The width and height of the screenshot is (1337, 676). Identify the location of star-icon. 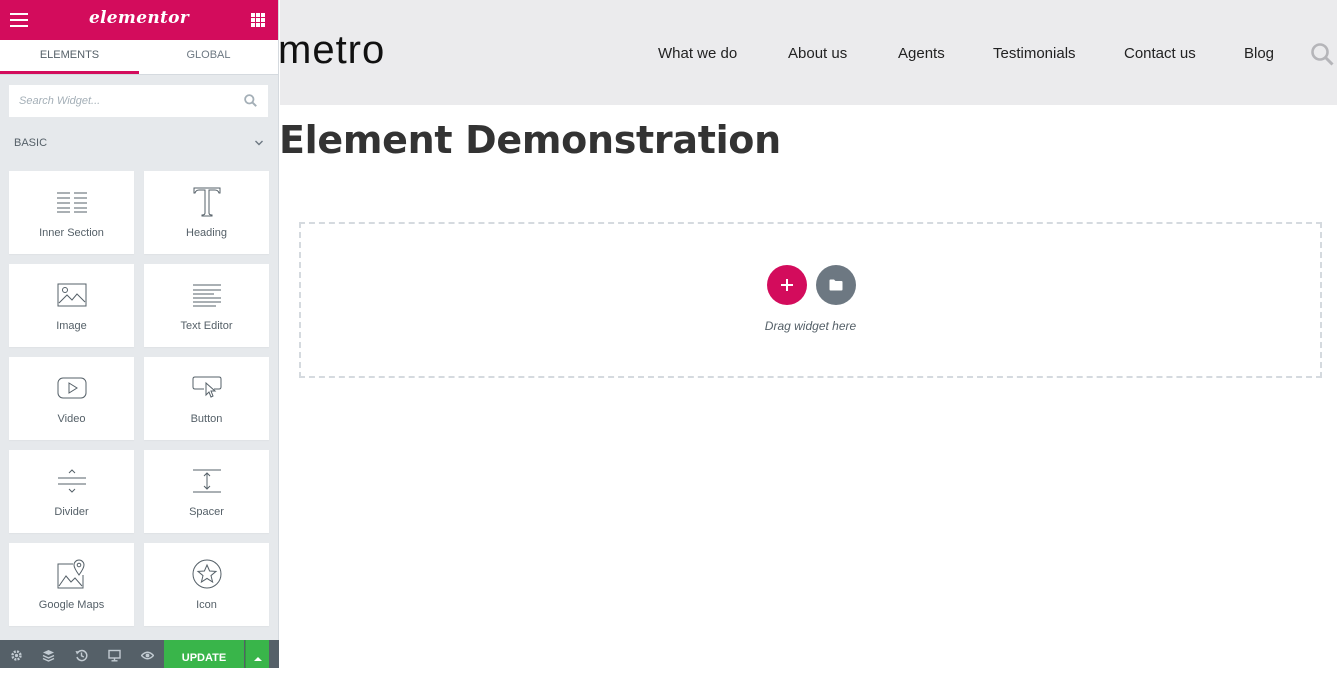
(206, 574).